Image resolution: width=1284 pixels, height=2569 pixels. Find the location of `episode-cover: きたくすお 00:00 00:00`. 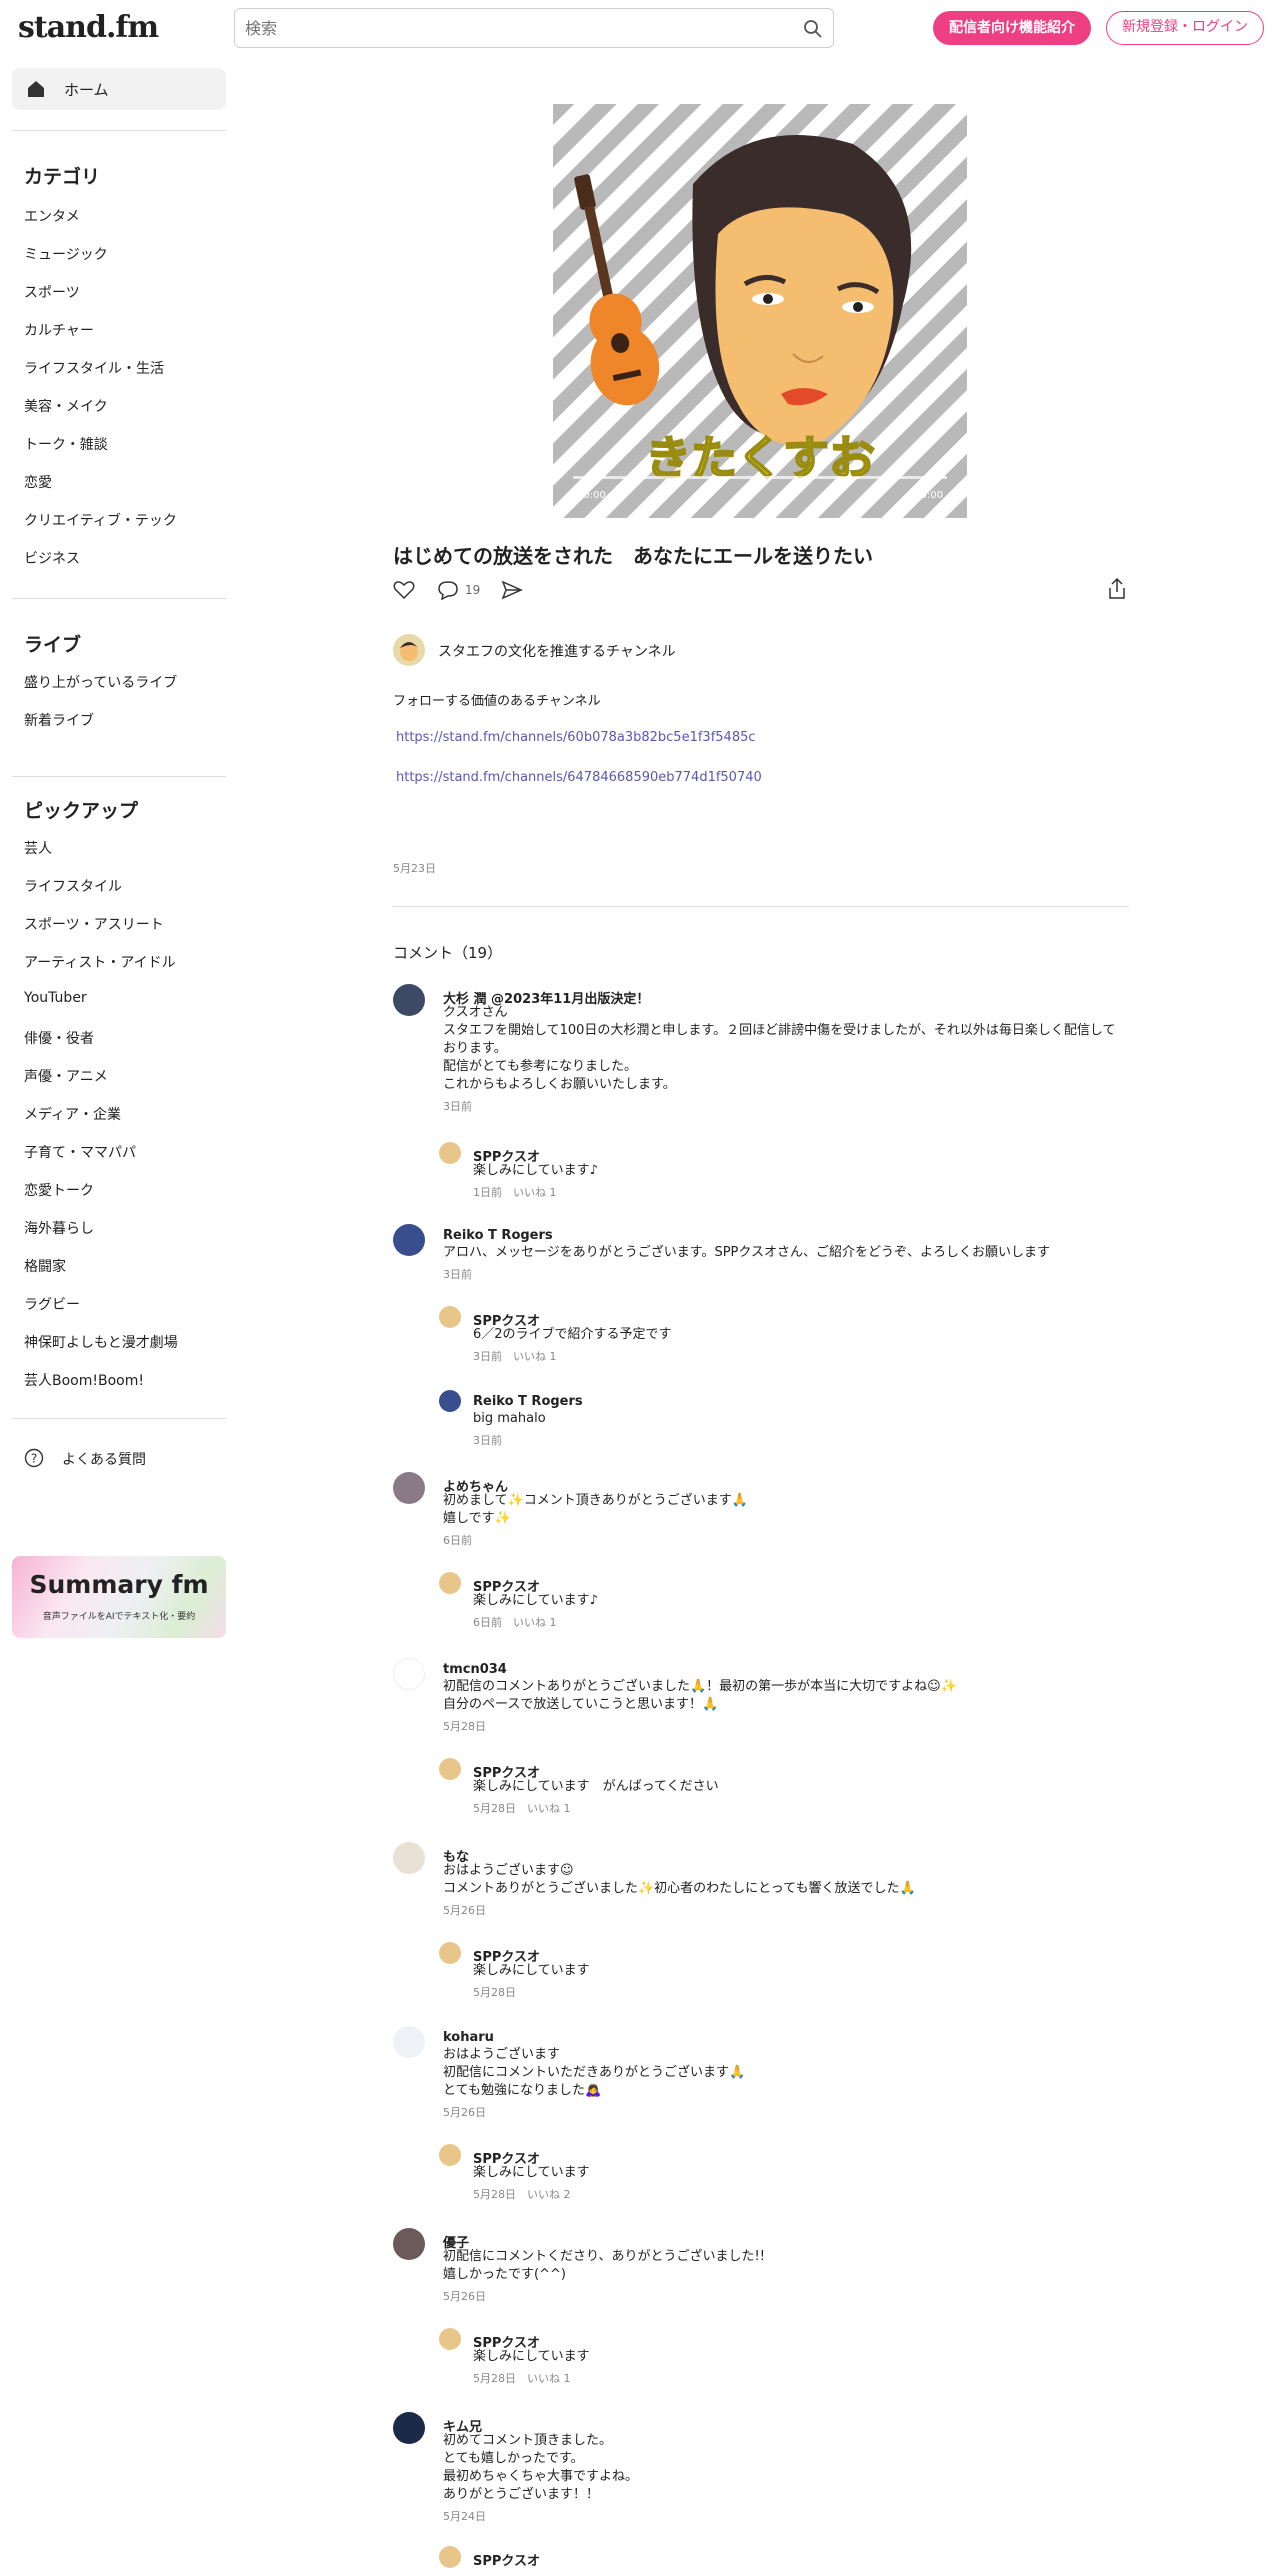

episode-cover: きたくすお 00:00 00:00 is located at coordinates (760, 311).